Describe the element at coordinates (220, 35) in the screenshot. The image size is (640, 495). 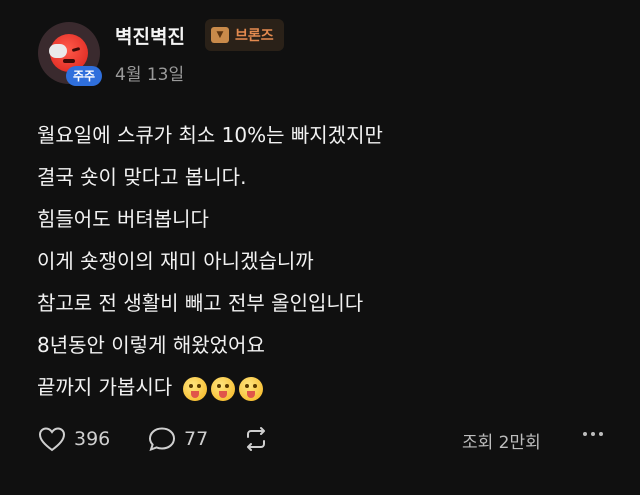
I see `bronze-rank-icon: ▼` at that location.